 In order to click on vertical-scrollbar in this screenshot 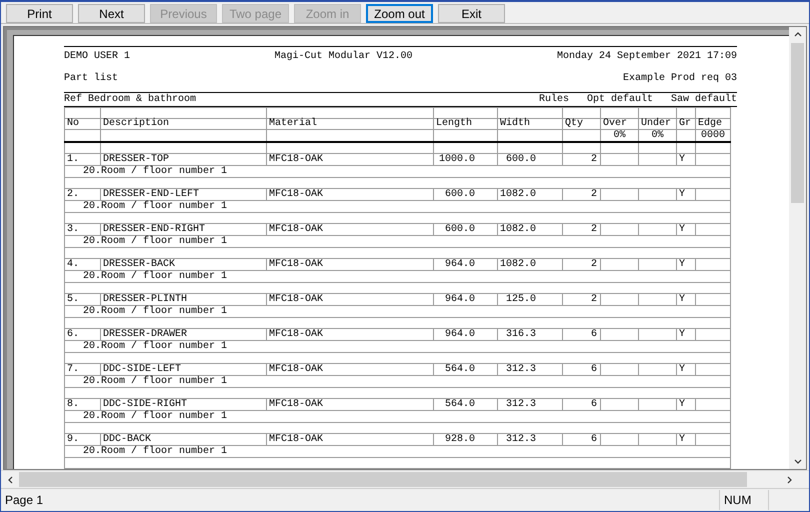, I will do `click(797, 248)`.